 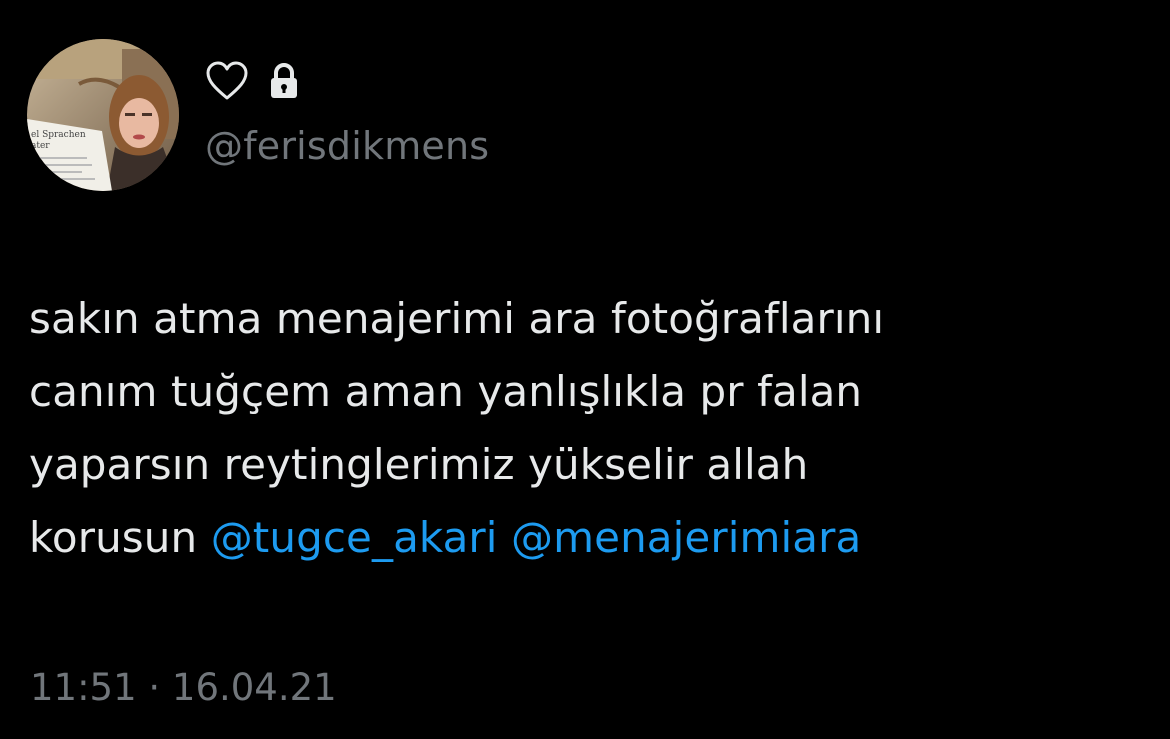 I want to click on tweet-text-line: sakın atma menajerimi ara fotoğraflarını, so click(x=457, y=318).